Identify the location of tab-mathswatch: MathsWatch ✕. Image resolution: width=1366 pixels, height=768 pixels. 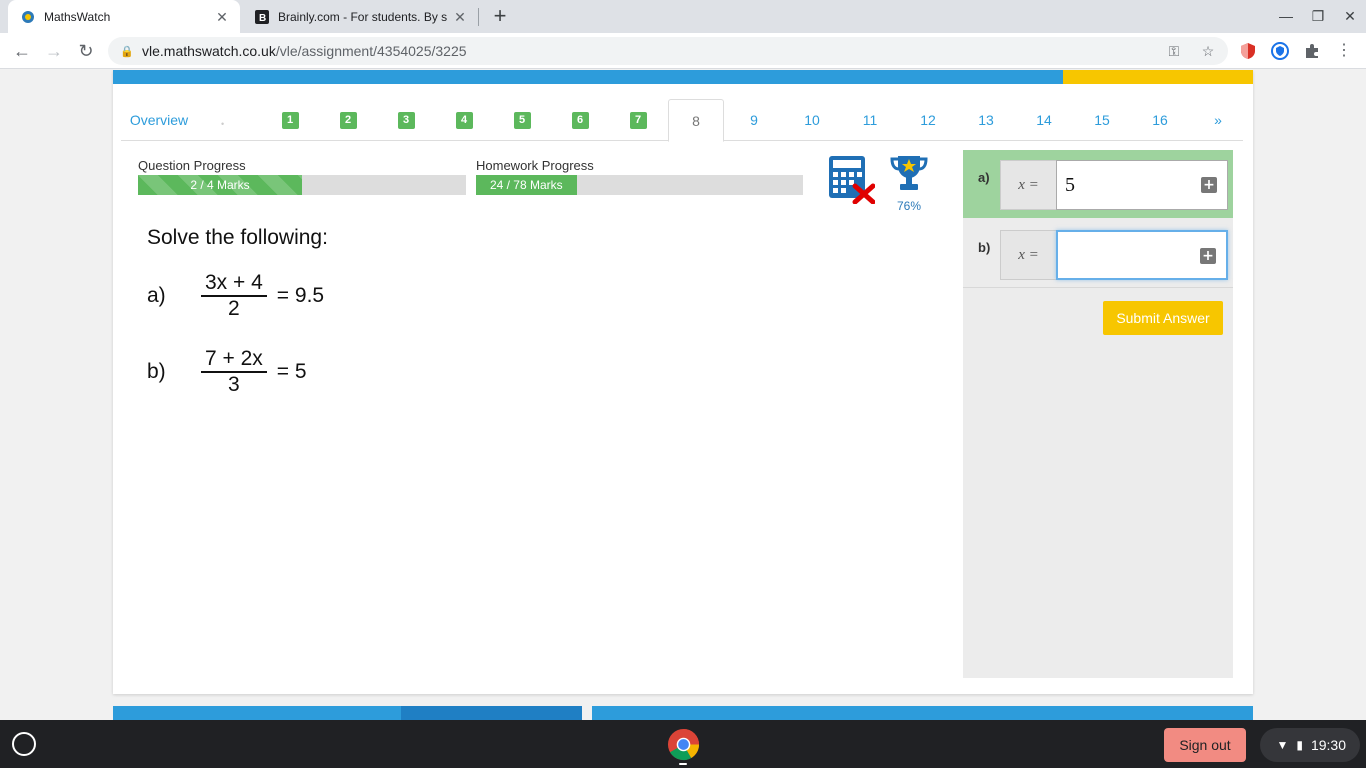
(124, 16).